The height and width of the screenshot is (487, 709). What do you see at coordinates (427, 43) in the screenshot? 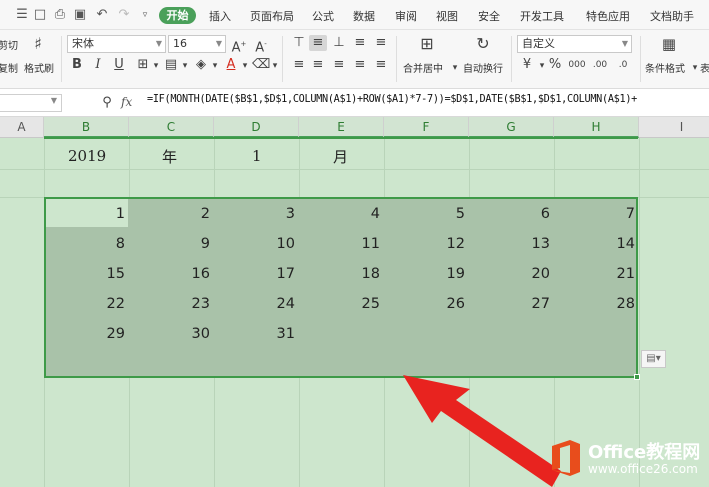
I see `merge-center-icon: ⊞` at bounding box center [427, 43].